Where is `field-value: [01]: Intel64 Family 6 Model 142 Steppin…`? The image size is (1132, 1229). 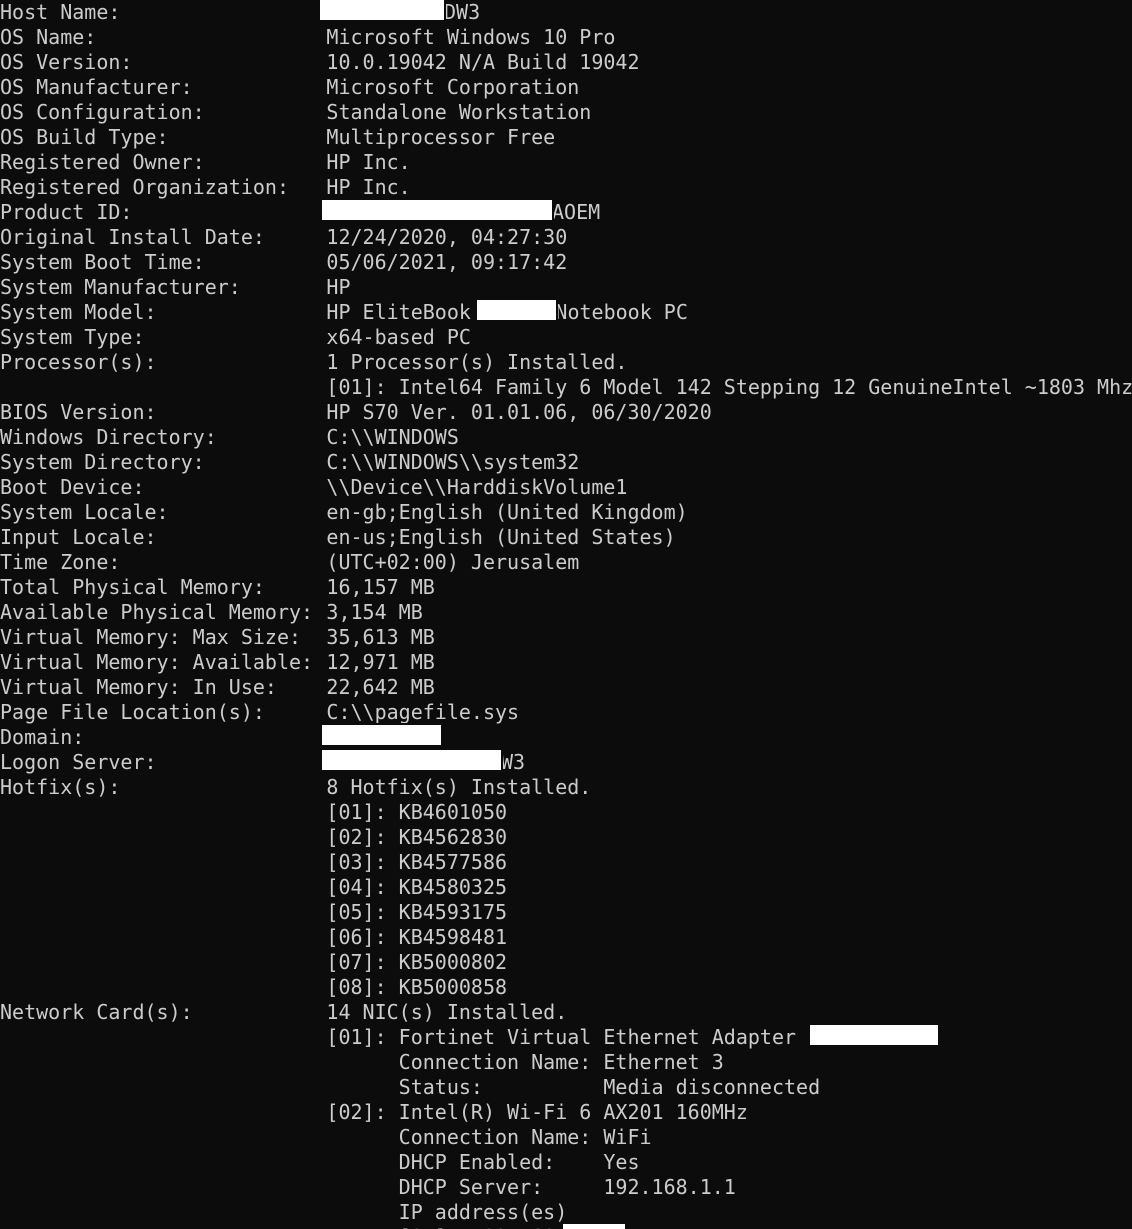
field-value: [01]: Intel64 Family 6 Model 142 Steppin… is located at coordinates (729, 387).